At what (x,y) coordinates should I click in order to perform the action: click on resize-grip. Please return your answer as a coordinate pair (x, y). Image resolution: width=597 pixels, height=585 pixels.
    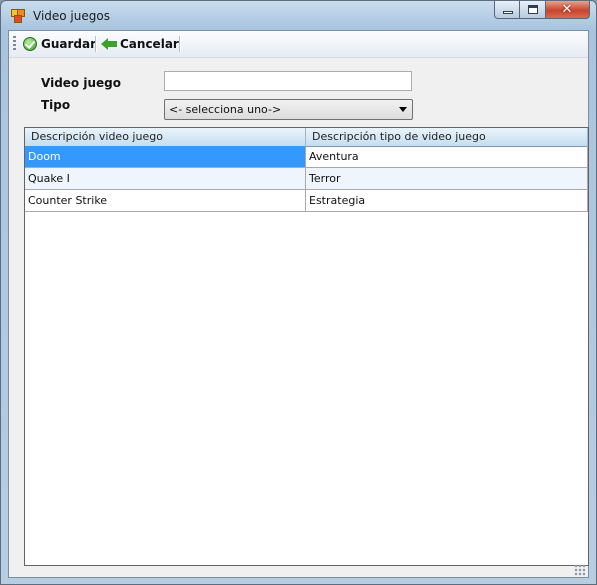
    Looking at the image, I should click on (580, 570).